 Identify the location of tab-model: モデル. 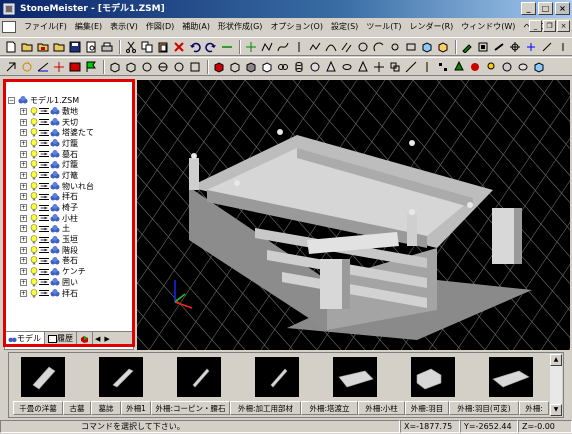
(25, 338).